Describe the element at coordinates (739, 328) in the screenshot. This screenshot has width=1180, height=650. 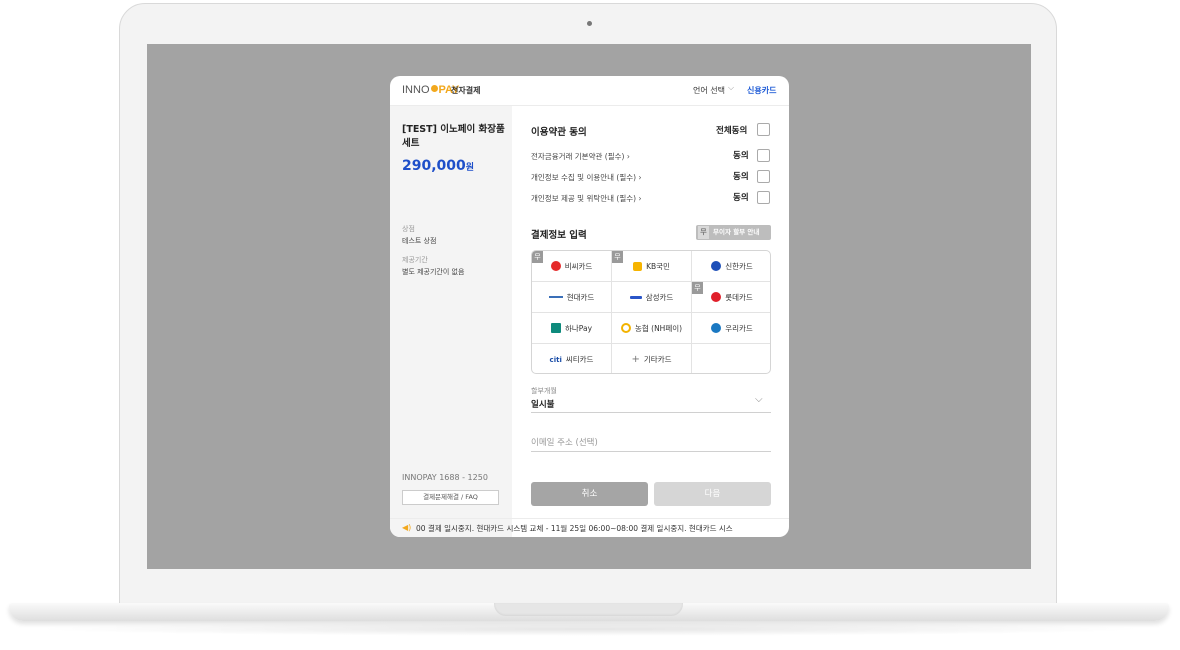
I see `card-label: 우리카드` at that location.